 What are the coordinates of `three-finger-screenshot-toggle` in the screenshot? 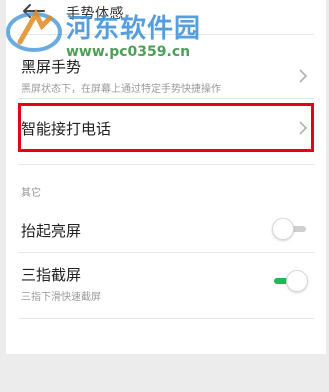 It's located at (290, 281).